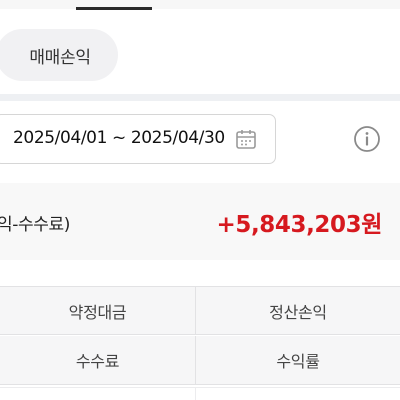 The image size is (400, 400). I want to click on table-row: 약정대금 정산손익, so click(200, 310).